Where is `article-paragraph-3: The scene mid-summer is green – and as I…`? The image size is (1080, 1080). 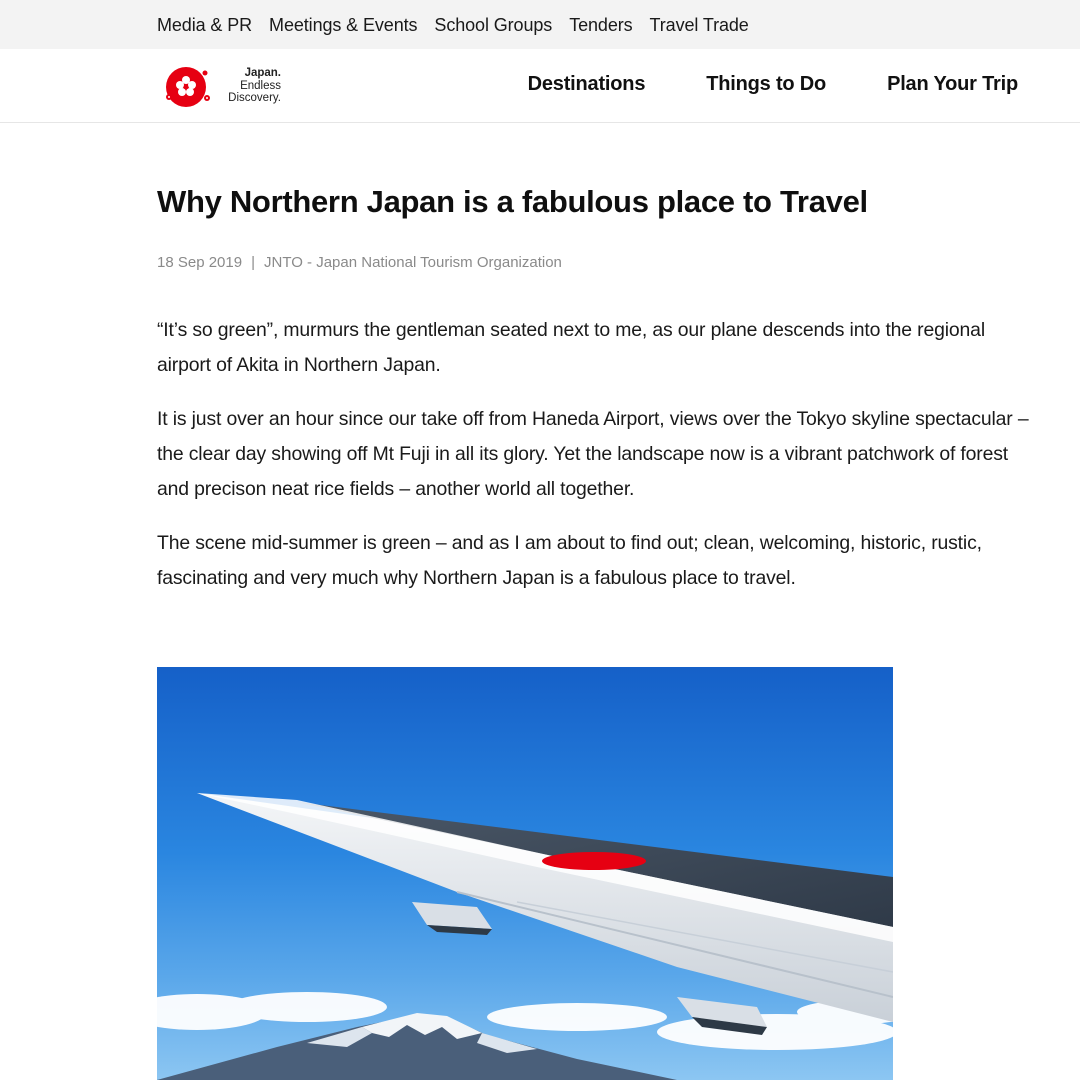
article-paragraph-3: The scene mid-summer is green – and as I… is located at coordinates (569, 560).